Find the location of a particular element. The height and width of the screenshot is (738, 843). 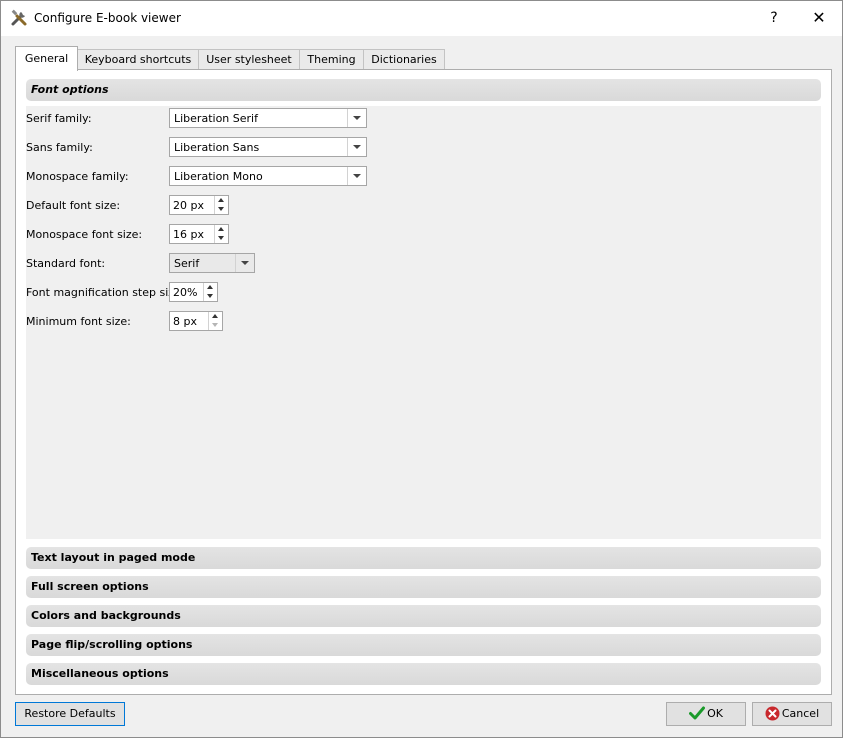

tab-label: General is located at coordinates (46, 58).